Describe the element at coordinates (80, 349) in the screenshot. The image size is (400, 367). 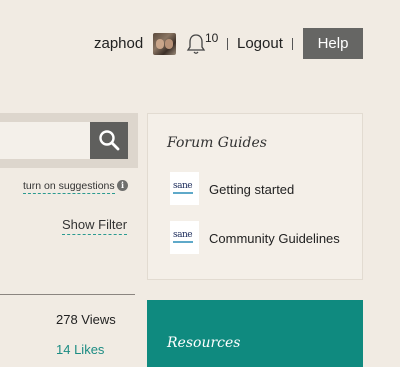
I see `likes-count: 14 Likes` at that location.